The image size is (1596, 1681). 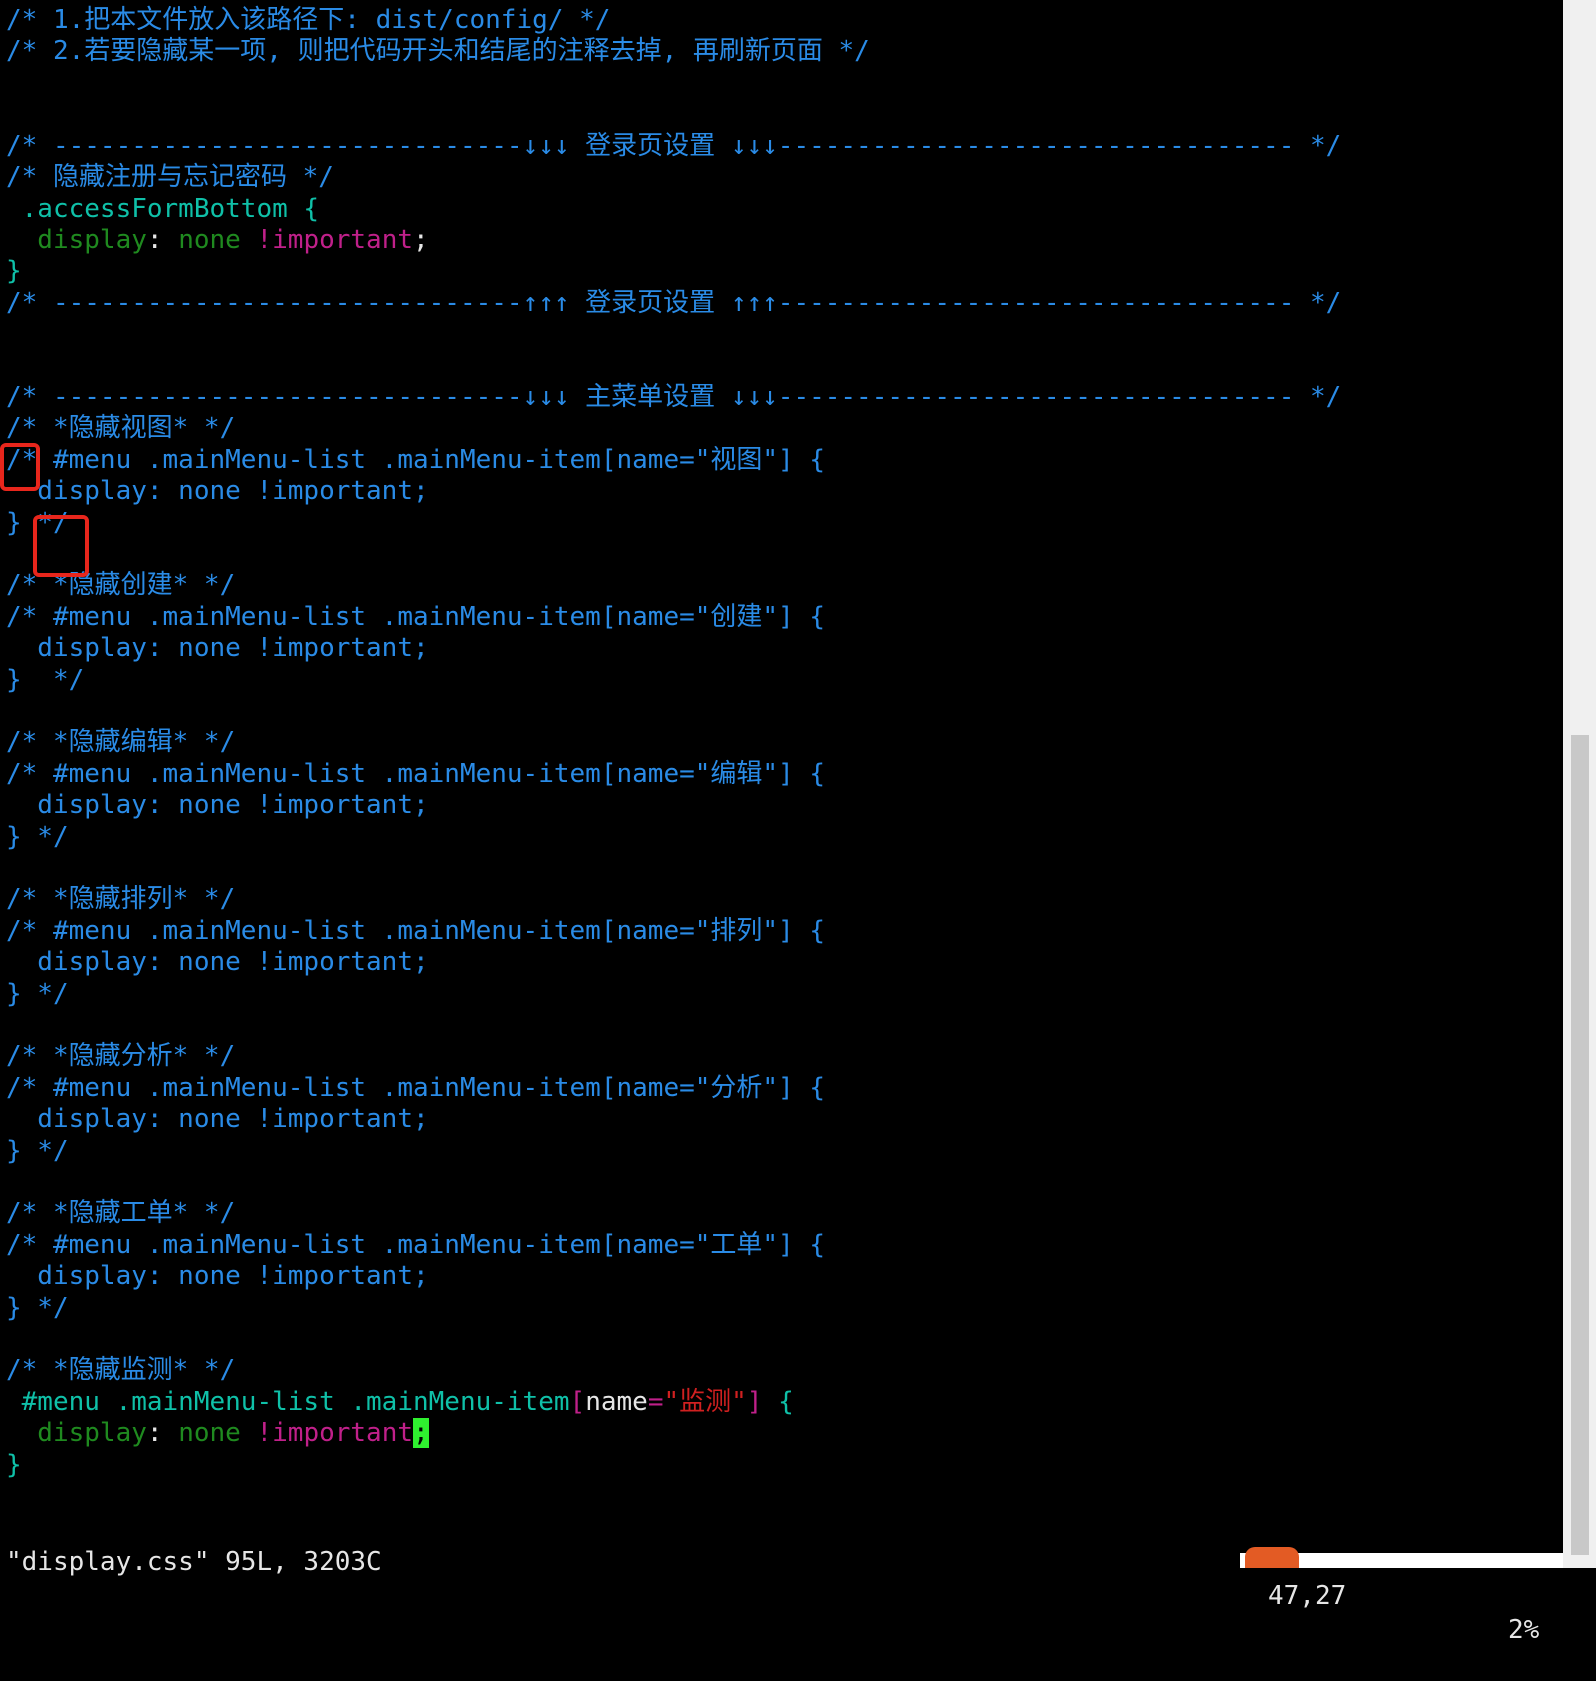 What do you see at coordinates (705, 1402) in the screenshot?
I see `css-string: "监测"` at bounding box center [705, 1402].